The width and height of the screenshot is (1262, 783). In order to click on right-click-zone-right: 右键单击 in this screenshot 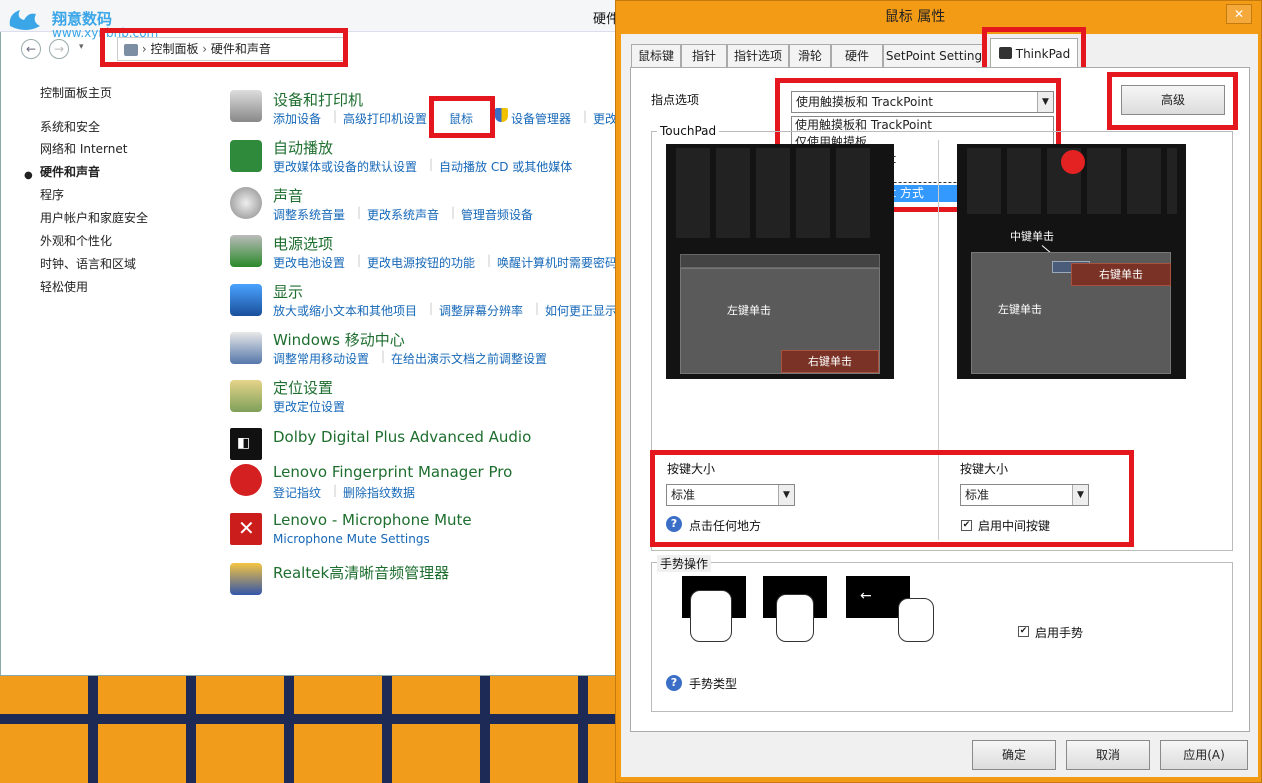, I will do `click(1121, 274)`.